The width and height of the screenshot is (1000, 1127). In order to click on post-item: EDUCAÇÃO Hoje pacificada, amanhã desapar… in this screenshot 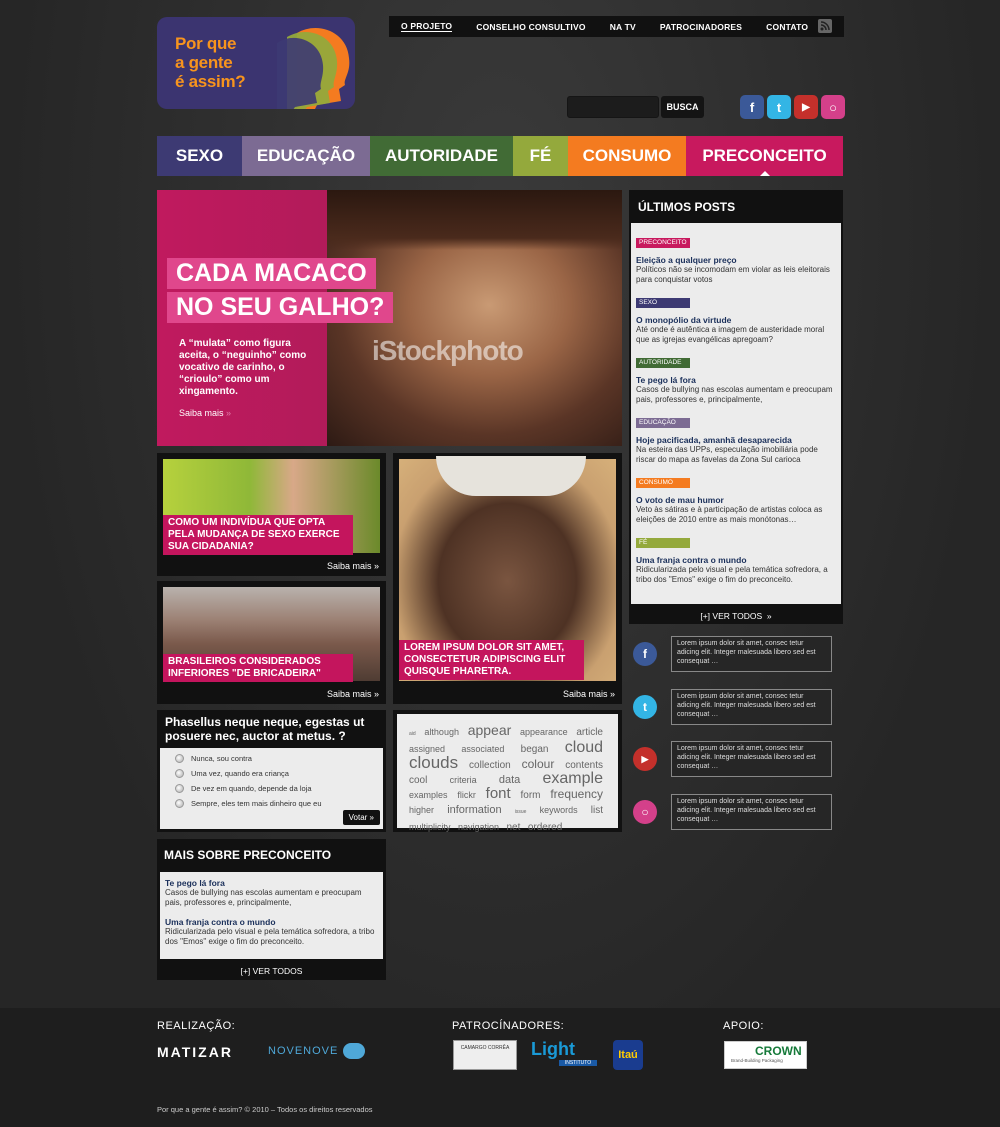, I will do `click(736, 438)`.